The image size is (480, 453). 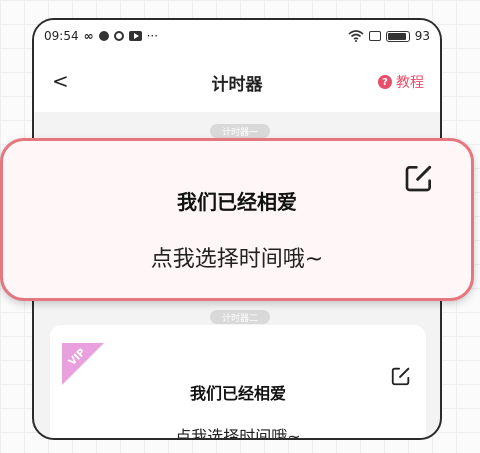 I want to click on timer-label-2: 计时器二, so click(x=240, y=317).